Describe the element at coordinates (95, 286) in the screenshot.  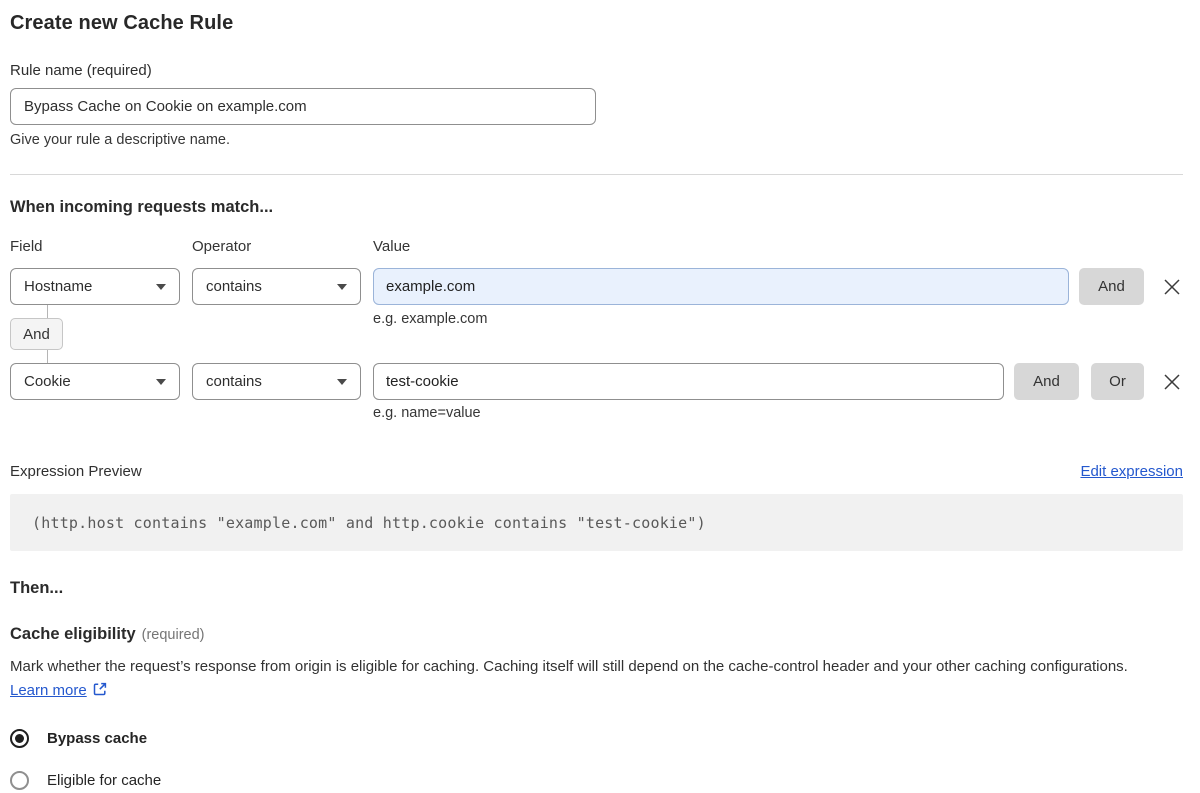
I see `field-select: Hostname` at that location.